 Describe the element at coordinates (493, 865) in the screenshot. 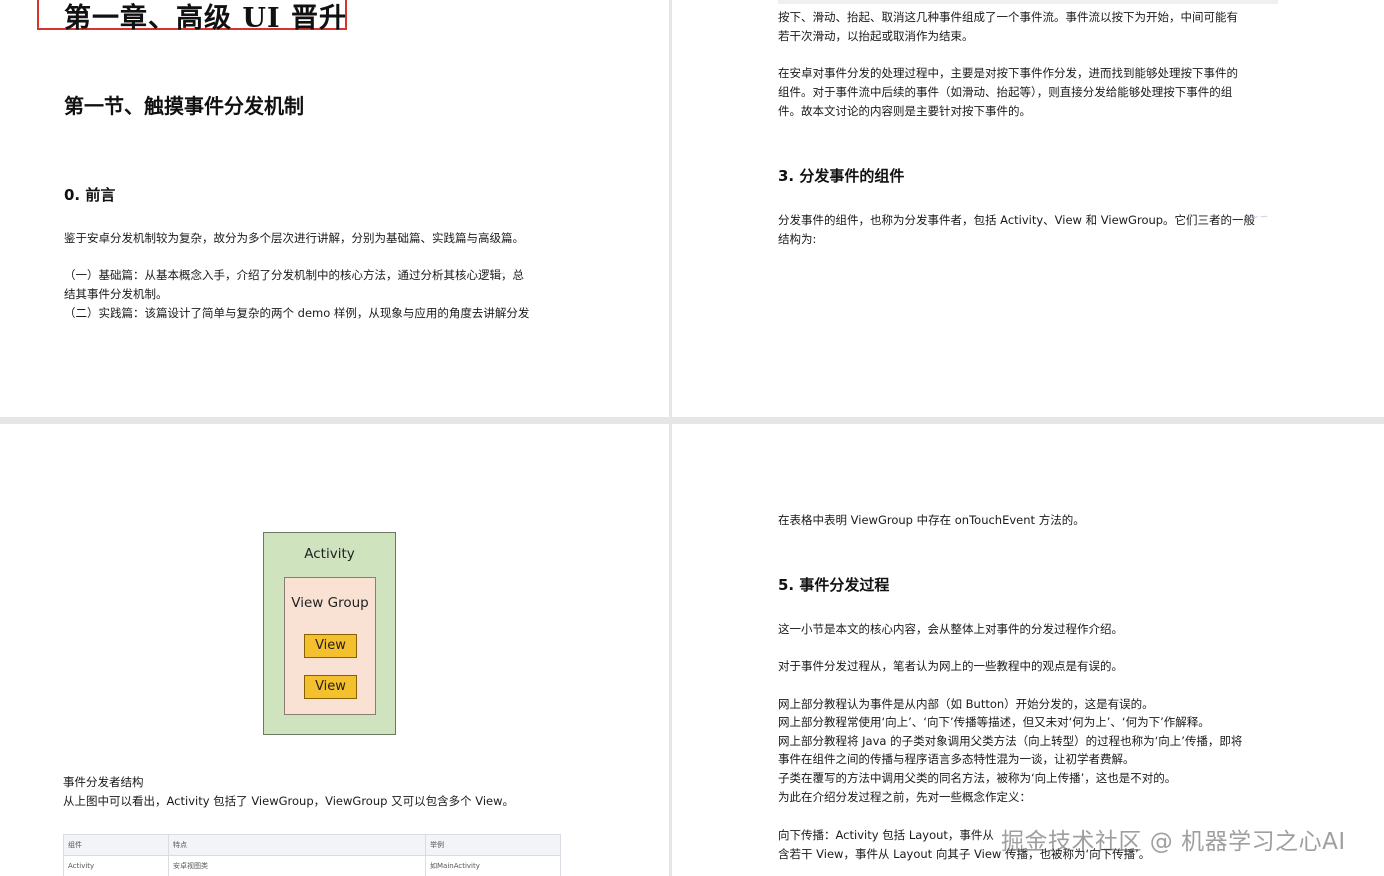

I see `table-cell: 如MainActivity` at that location.